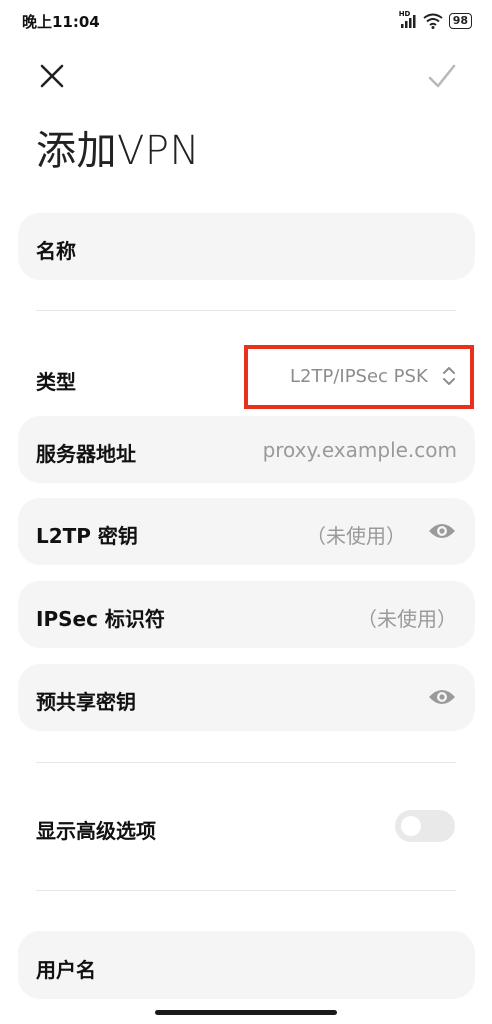 Image resolution: width=492 pixels, height=1024 pixels. Describe the element at coordinates (246, 614) in the screenshot. I see `ipsec-identifier-field: IPSec 标识符 （未使用）` at that location.